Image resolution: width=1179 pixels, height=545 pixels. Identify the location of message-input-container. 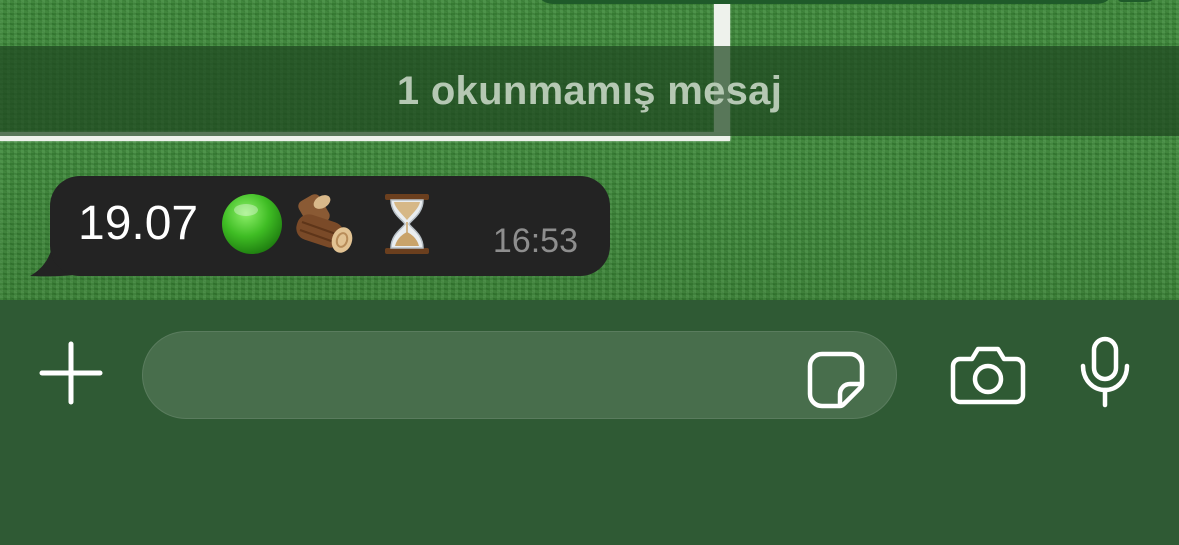
(519, 375).